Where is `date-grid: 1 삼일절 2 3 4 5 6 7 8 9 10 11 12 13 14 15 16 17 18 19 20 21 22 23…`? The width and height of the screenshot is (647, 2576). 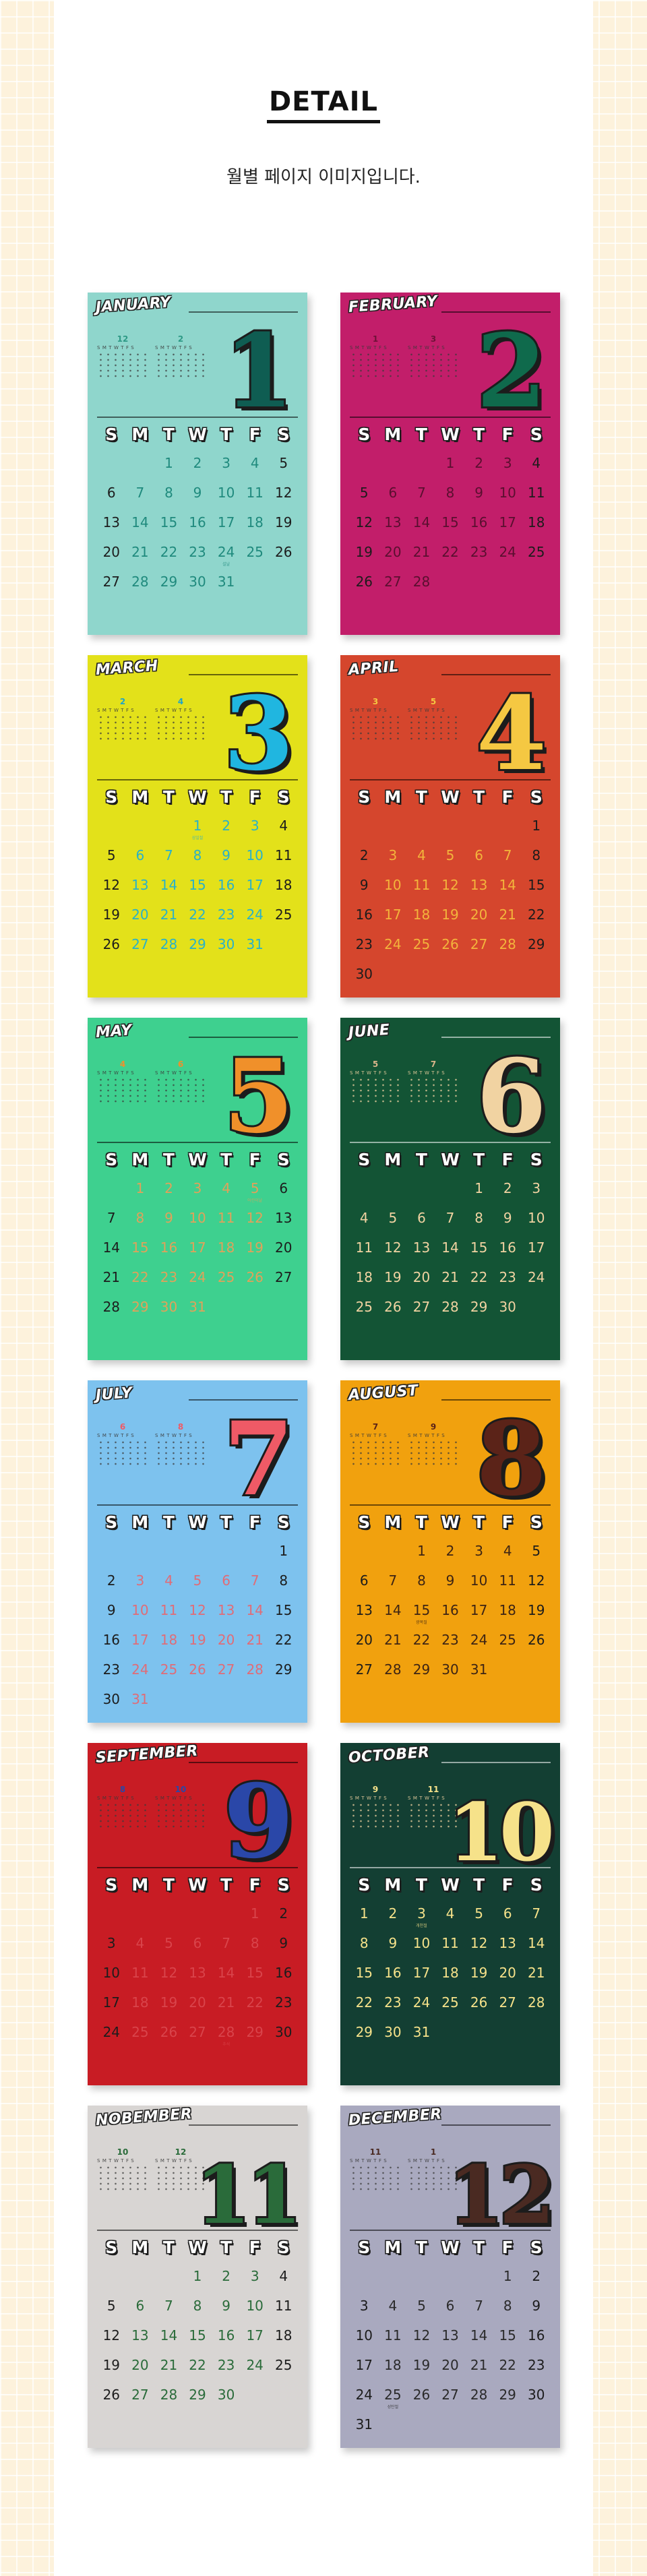
date-grid: 1 삼일절 2 3 4 5 6 7 8 9 10 11 12 13 14 15 16 17 18 19 20 21 22 23… is located at coordinates (198, 890).